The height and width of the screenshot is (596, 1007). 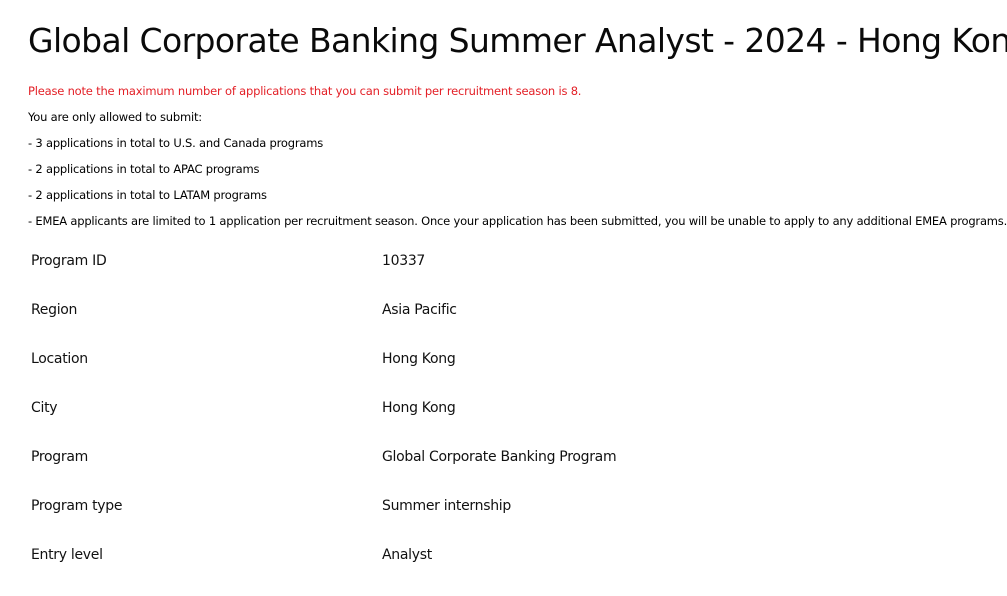 I want to click on detail-row-region: Region Asia Pacific, so click(x=519, y=326).